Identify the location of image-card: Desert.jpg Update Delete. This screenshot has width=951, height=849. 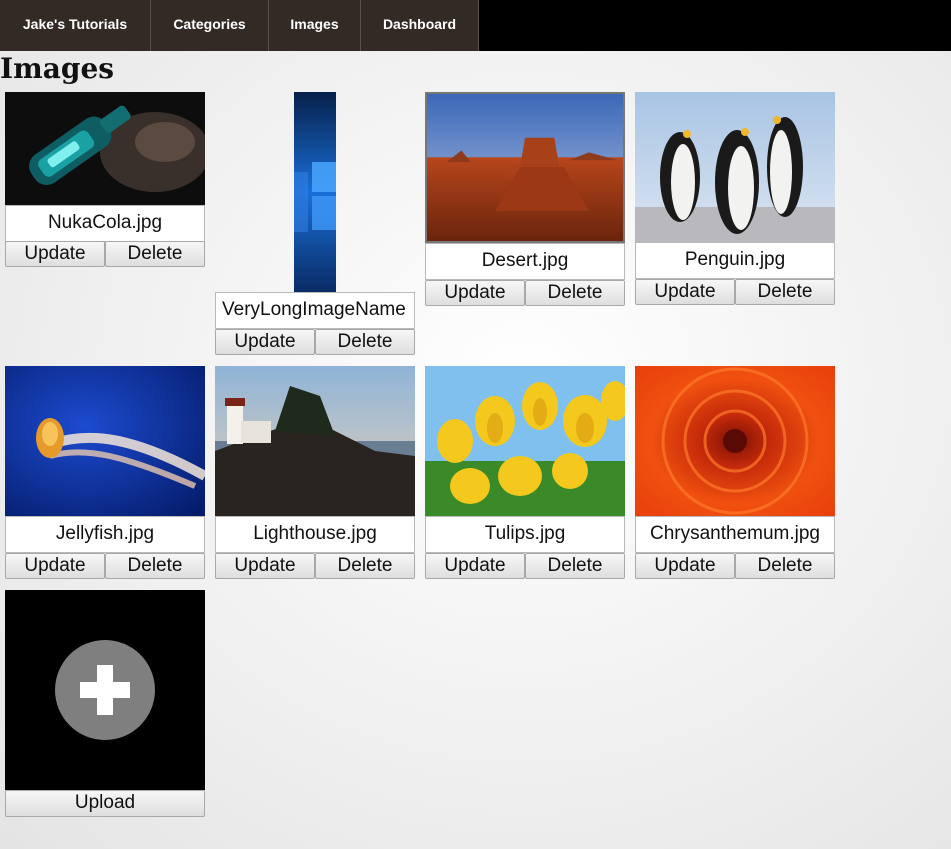
(525, 199).